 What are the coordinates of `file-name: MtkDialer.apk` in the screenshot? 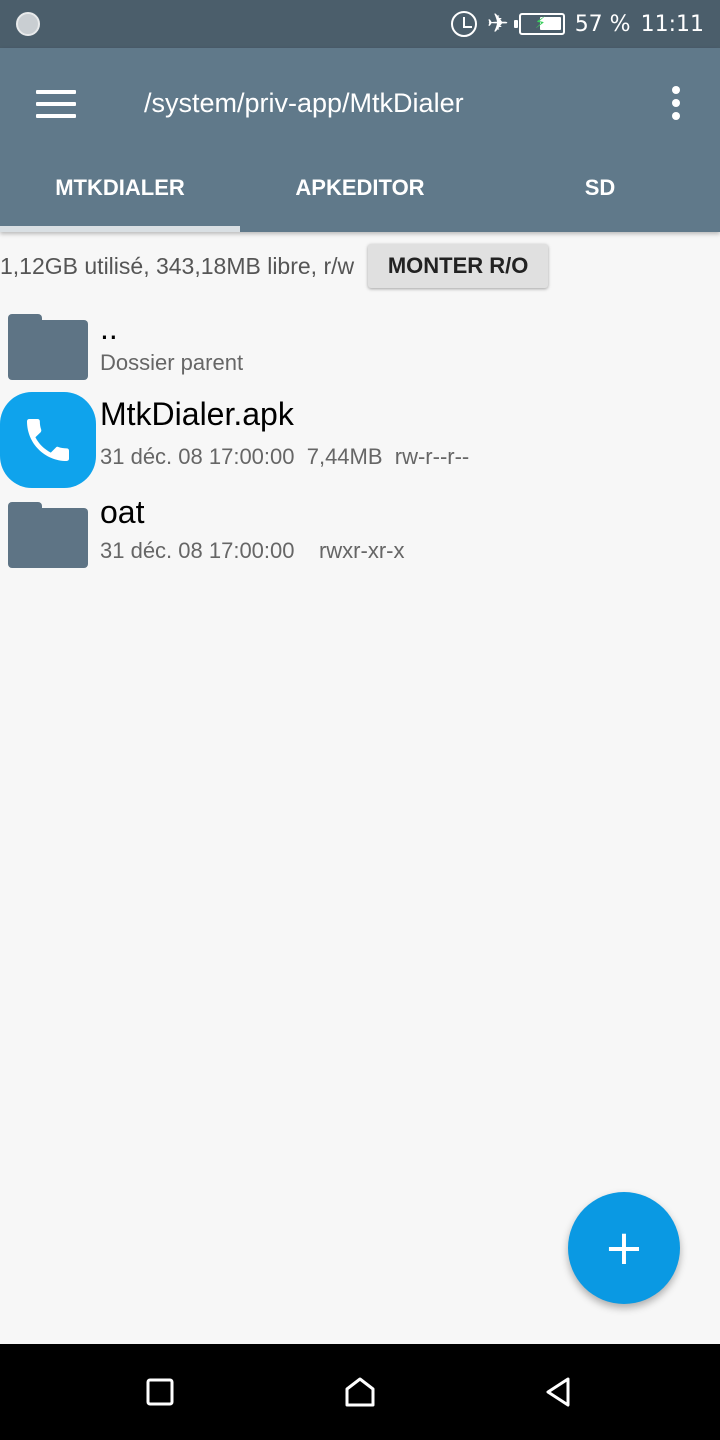 It's located at (197, 414).